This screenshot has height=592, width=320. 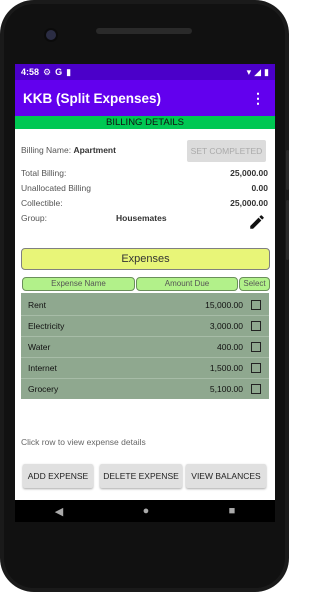 I want to click on expenses-title: Expenses, so click(x=145, y=259).